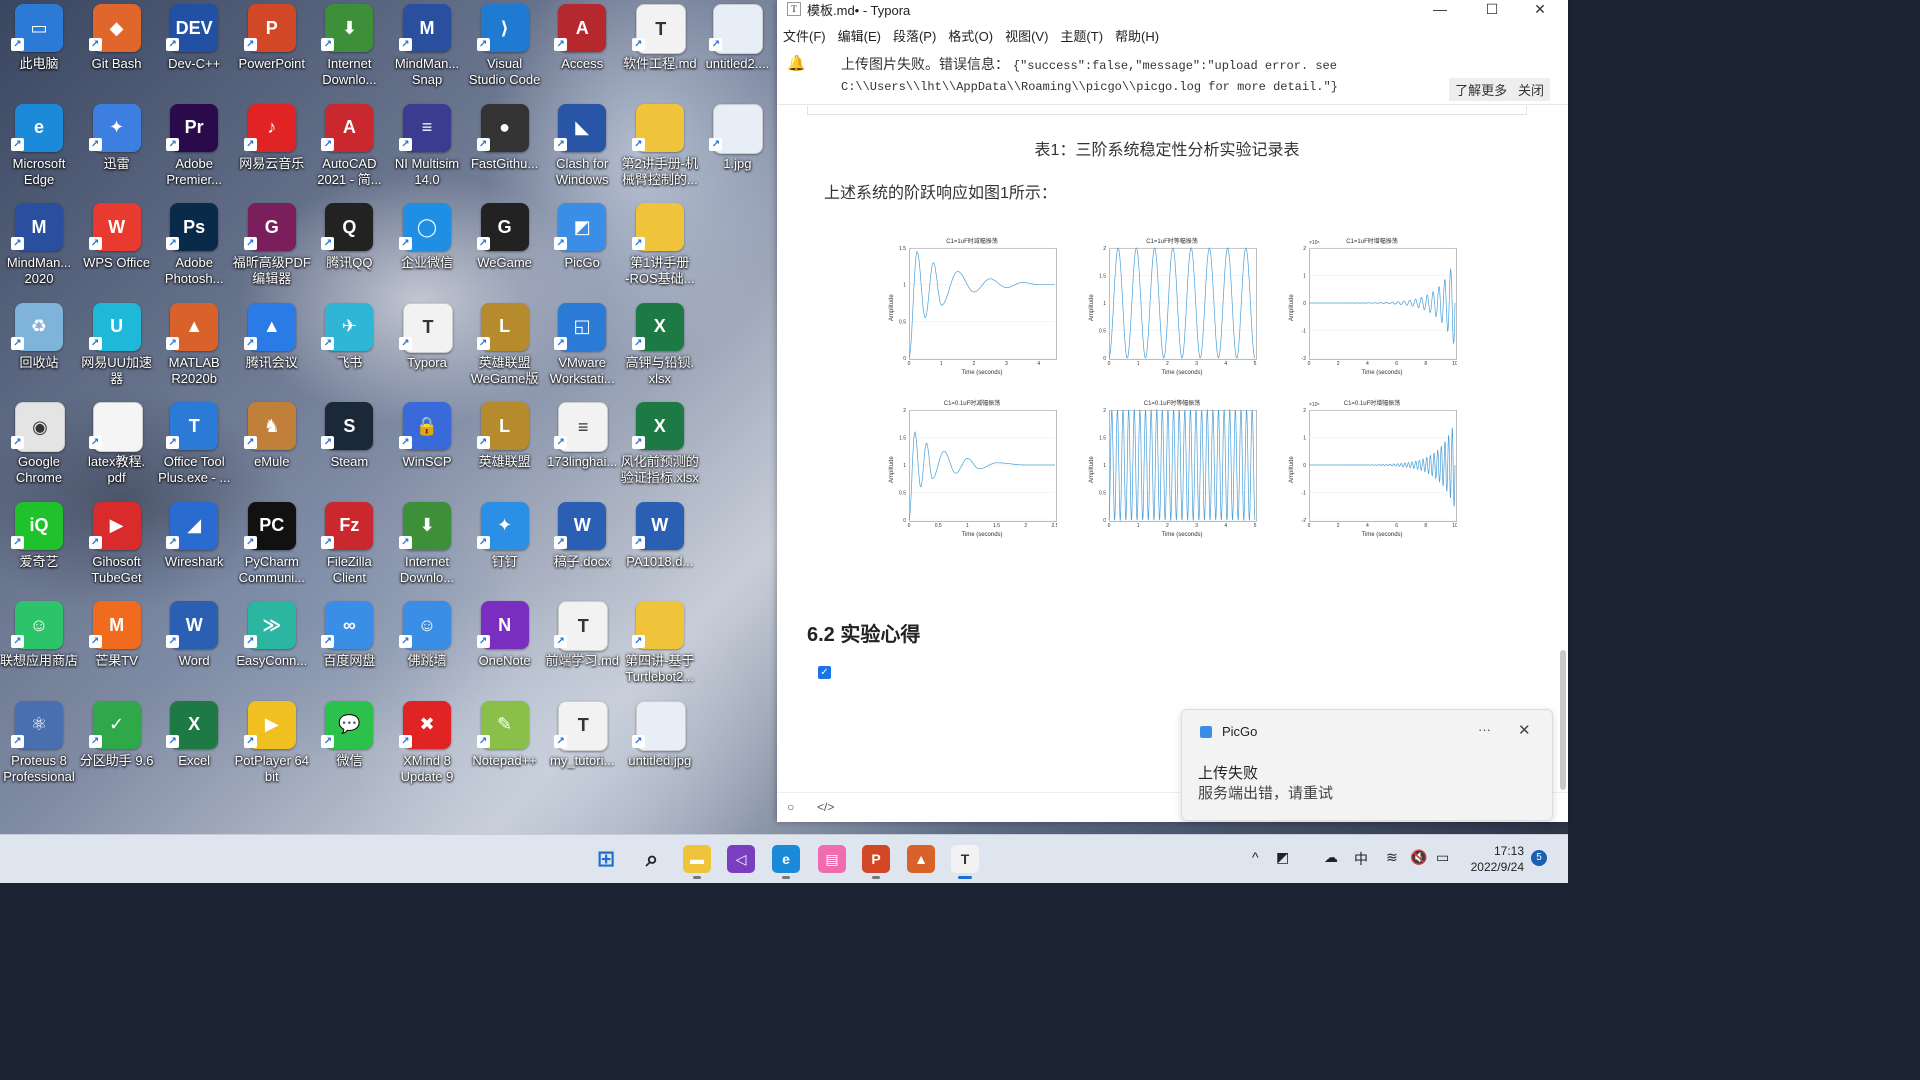 This screenshot has width=1920, height=1080. Describe the element at coordinates (697, 859) in the screenshot. I see `file-explorer-taskbar-icon: ▬` at that location.